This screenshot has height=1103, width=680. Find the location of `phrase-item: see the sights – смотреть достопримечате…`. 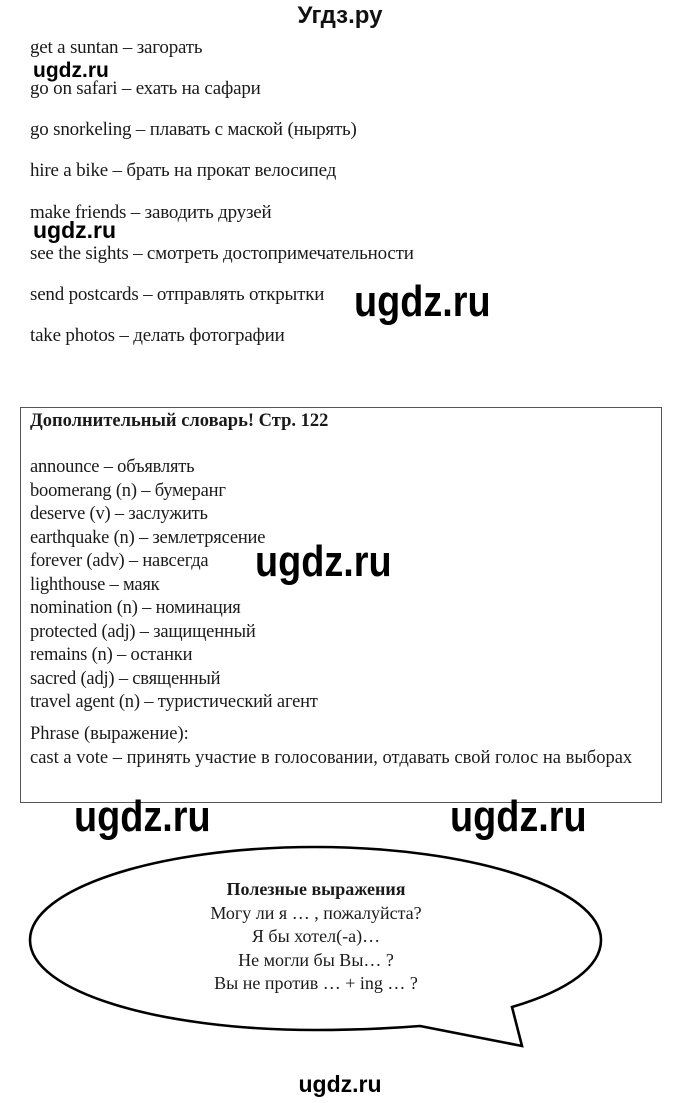

phrase-item: see the sights – смотреть достопримечате… is located at coordinates (222, 253).